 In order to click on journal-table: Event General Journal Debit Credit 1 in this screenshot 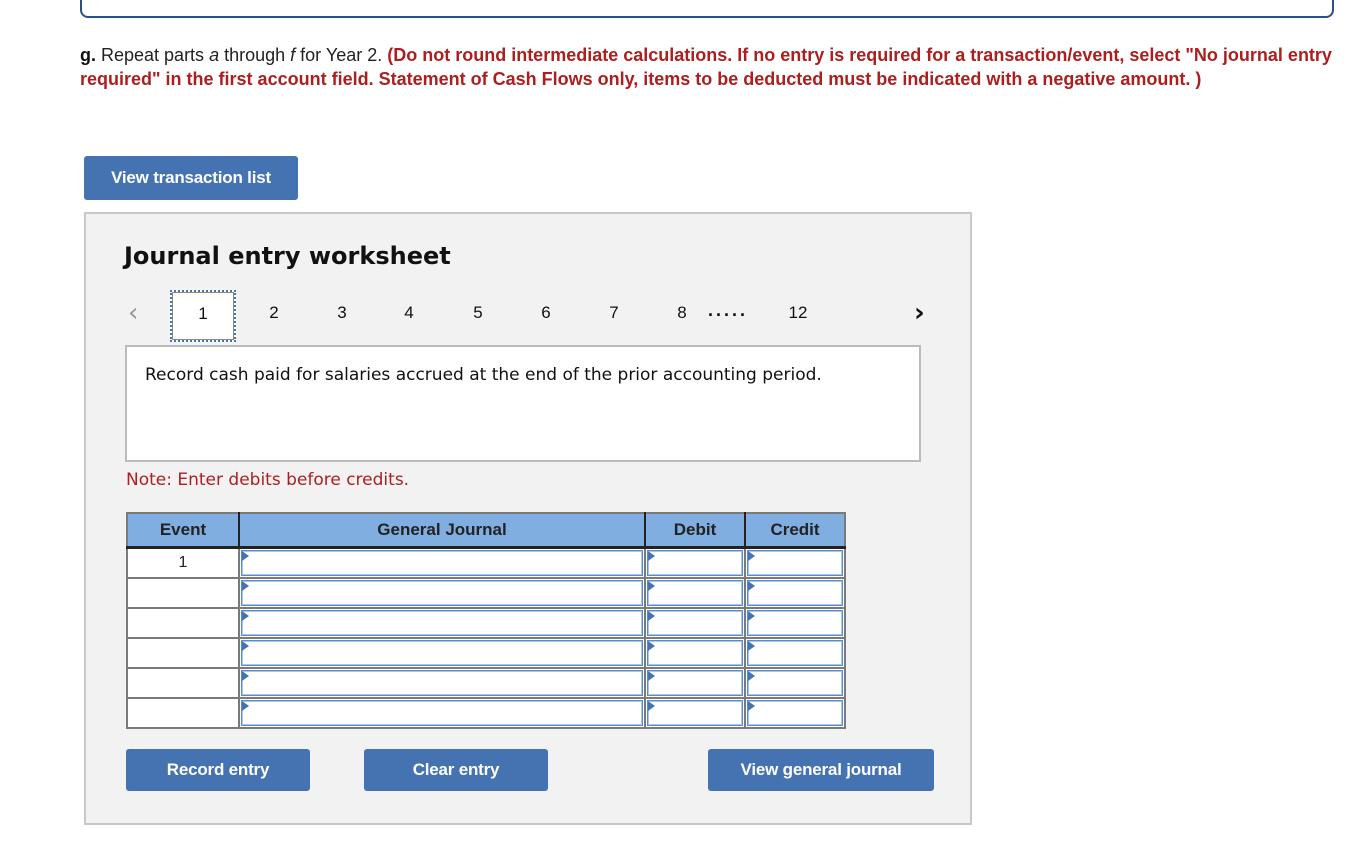, I will do `click(486, 620)`.